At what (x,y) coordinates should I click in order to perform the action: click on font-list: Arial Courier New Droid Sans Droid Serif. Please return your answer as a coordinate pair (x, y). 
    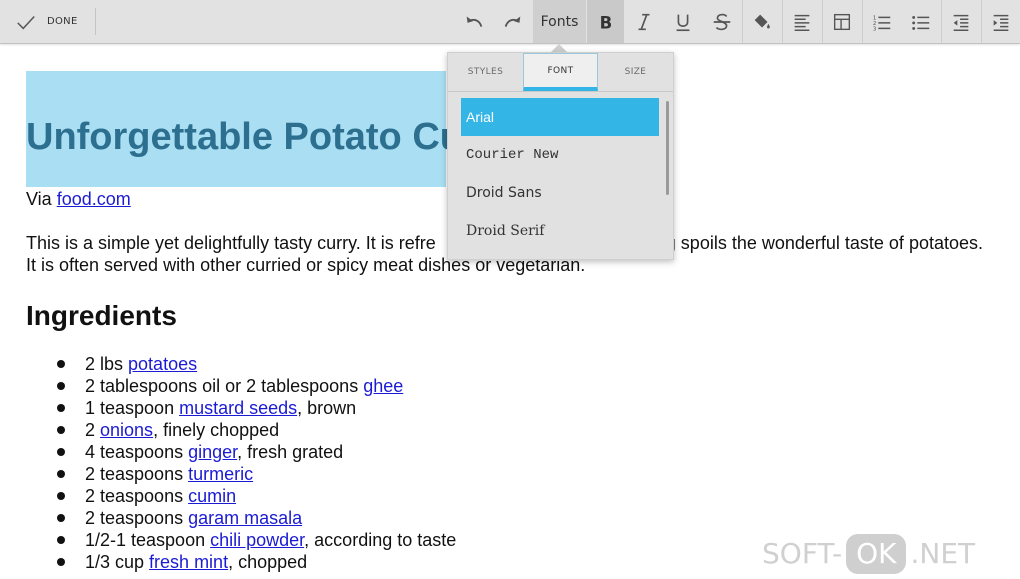
    Looking at the image, I should click on (560, 174).